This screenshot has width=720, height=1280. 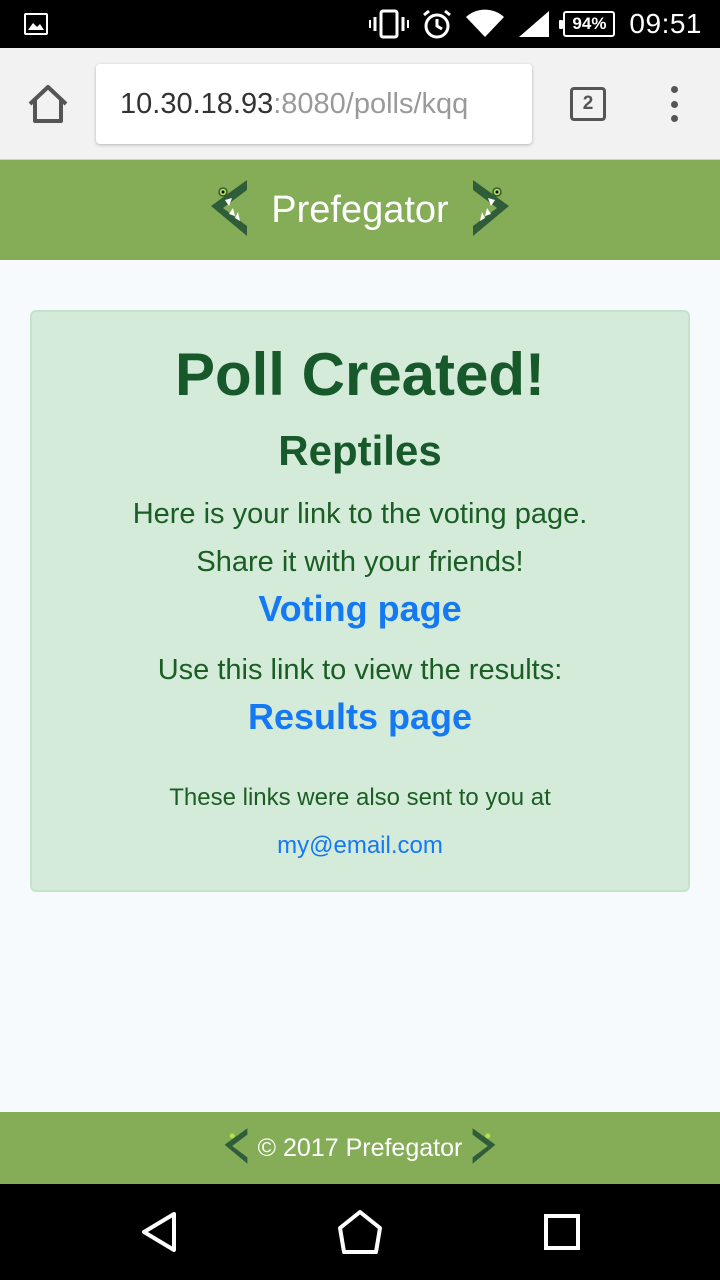 I want to click on browser-toolbar: 10.30.18.93:8080/polls/kqq 2, so click(x=360, y=104).